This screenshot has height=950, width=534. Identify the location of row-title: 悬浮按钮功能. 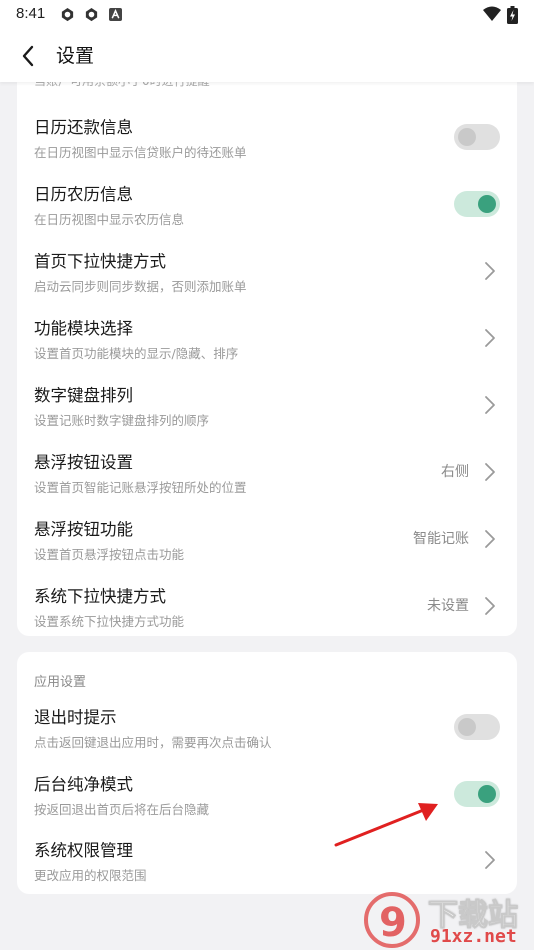
(83, 529).